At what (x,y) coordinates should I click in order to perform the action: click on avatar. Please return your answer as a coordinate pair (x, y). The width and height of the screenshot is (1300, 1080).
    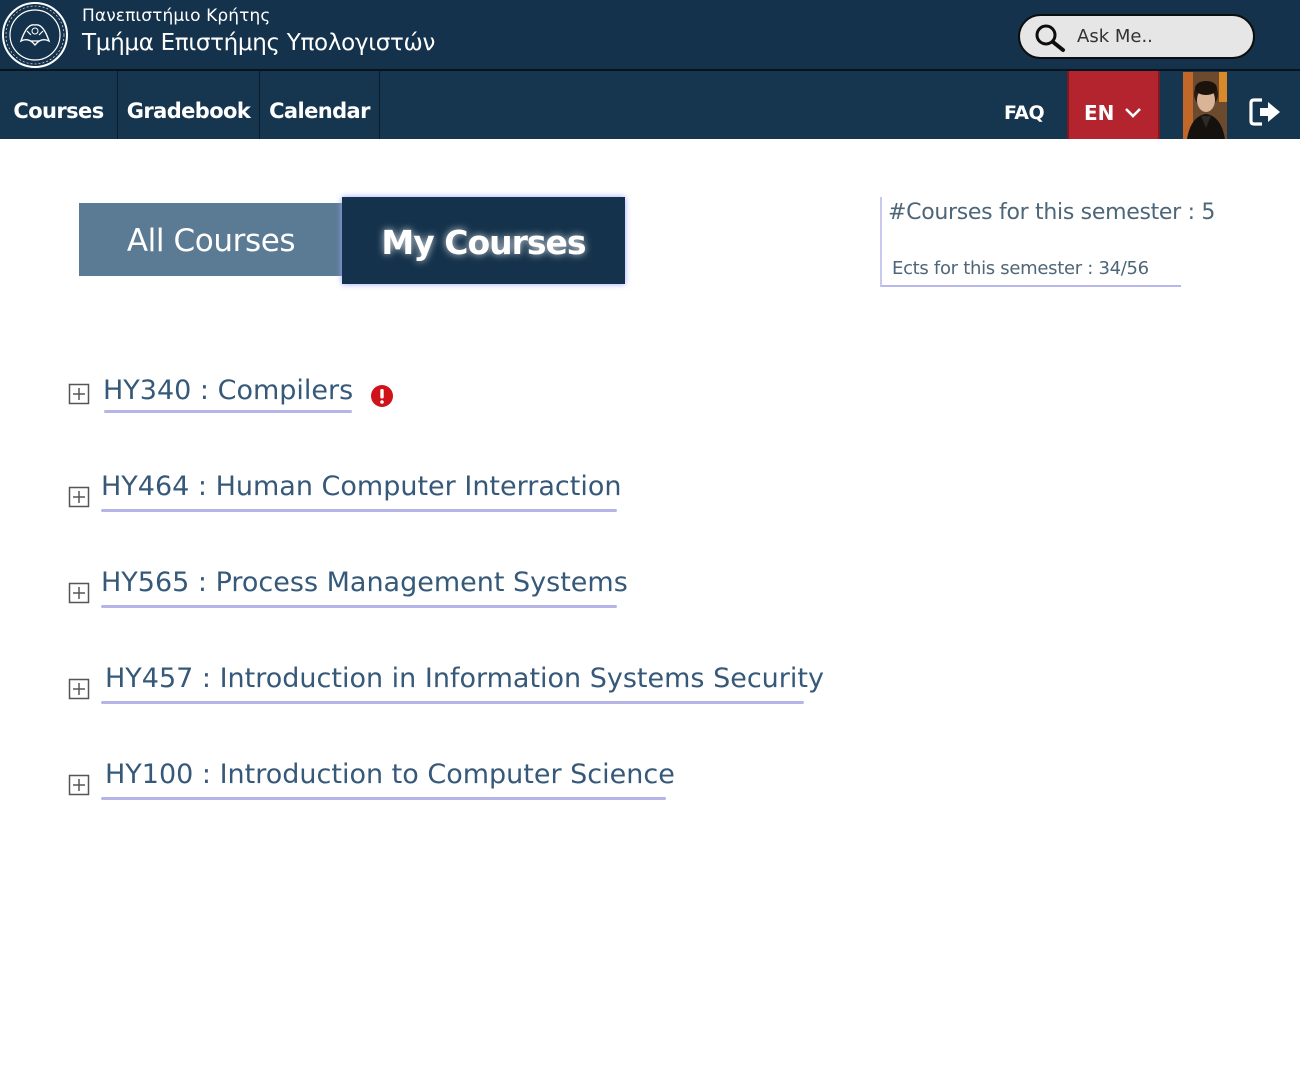
    Looking at the image, I should click on (1205, 105).